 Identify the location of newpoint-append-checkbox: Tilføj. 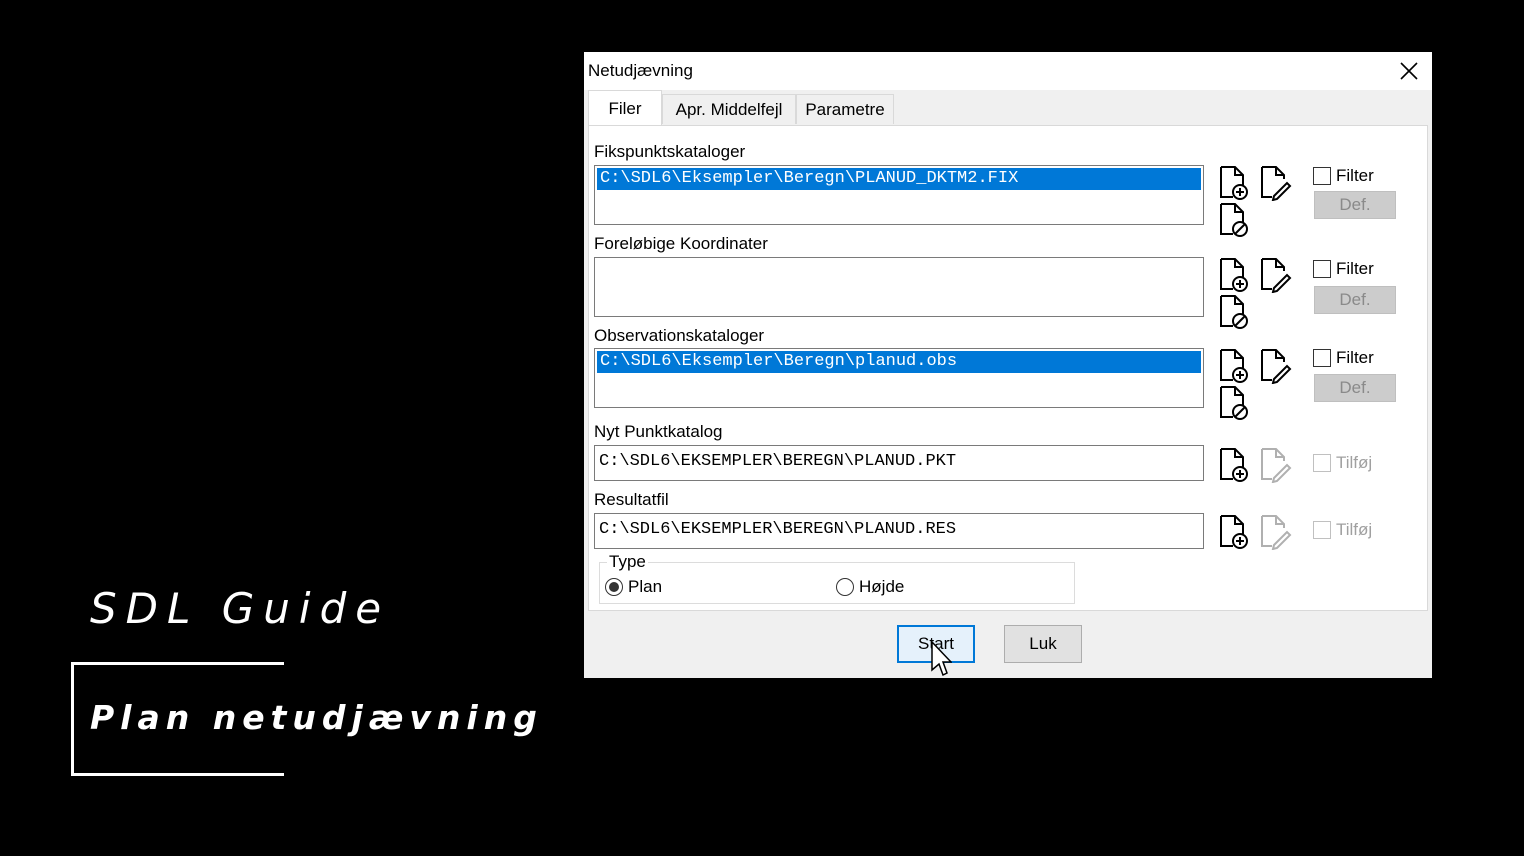
(1342, 463).